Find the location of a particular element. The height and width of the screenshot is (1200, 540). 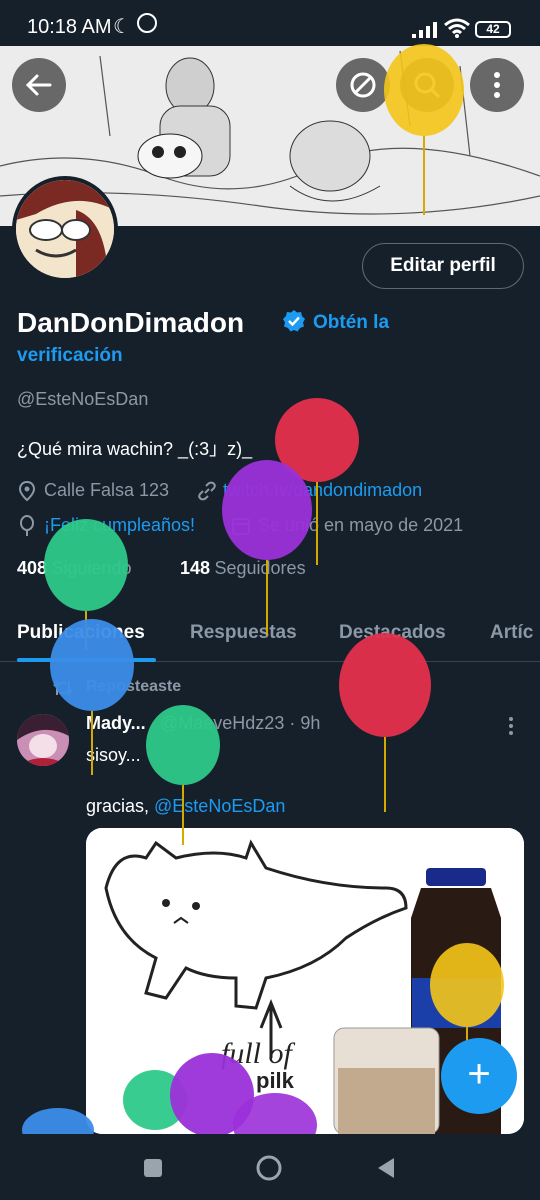

home-icon is located at coordinates (269, 1168).